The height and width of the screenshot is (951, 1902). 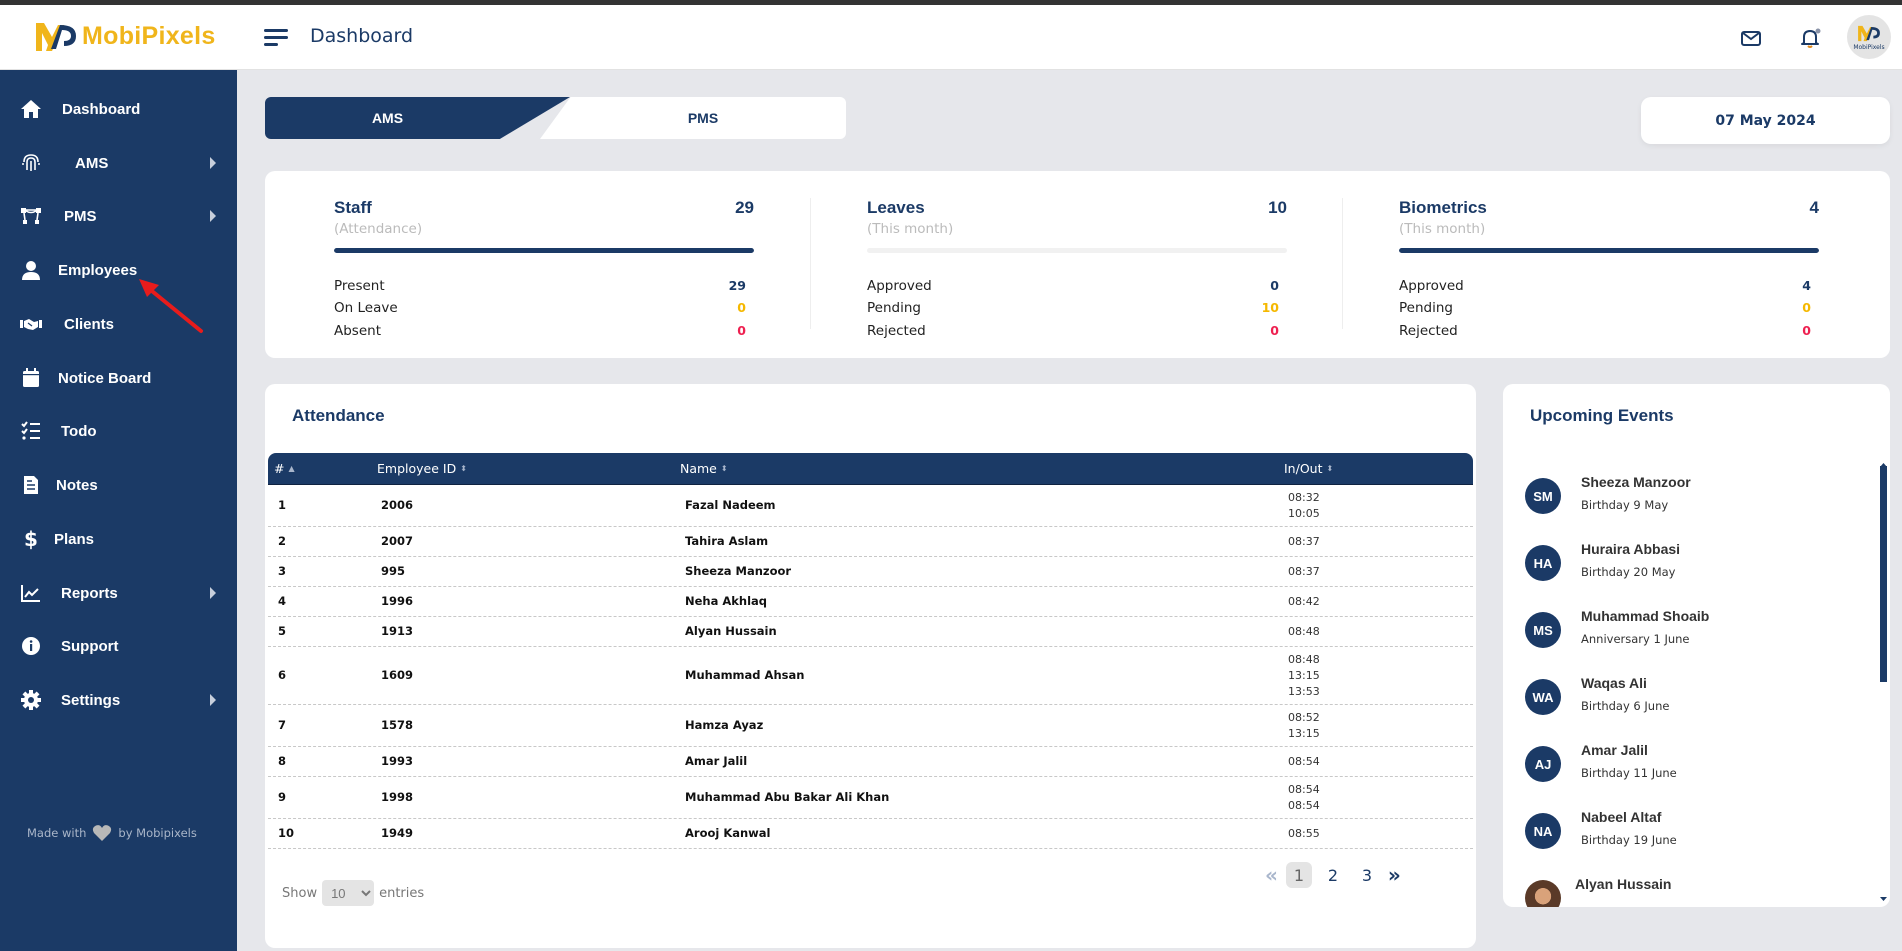 I want to click on avatar-logo-icon, so click(x=1869, y=33).